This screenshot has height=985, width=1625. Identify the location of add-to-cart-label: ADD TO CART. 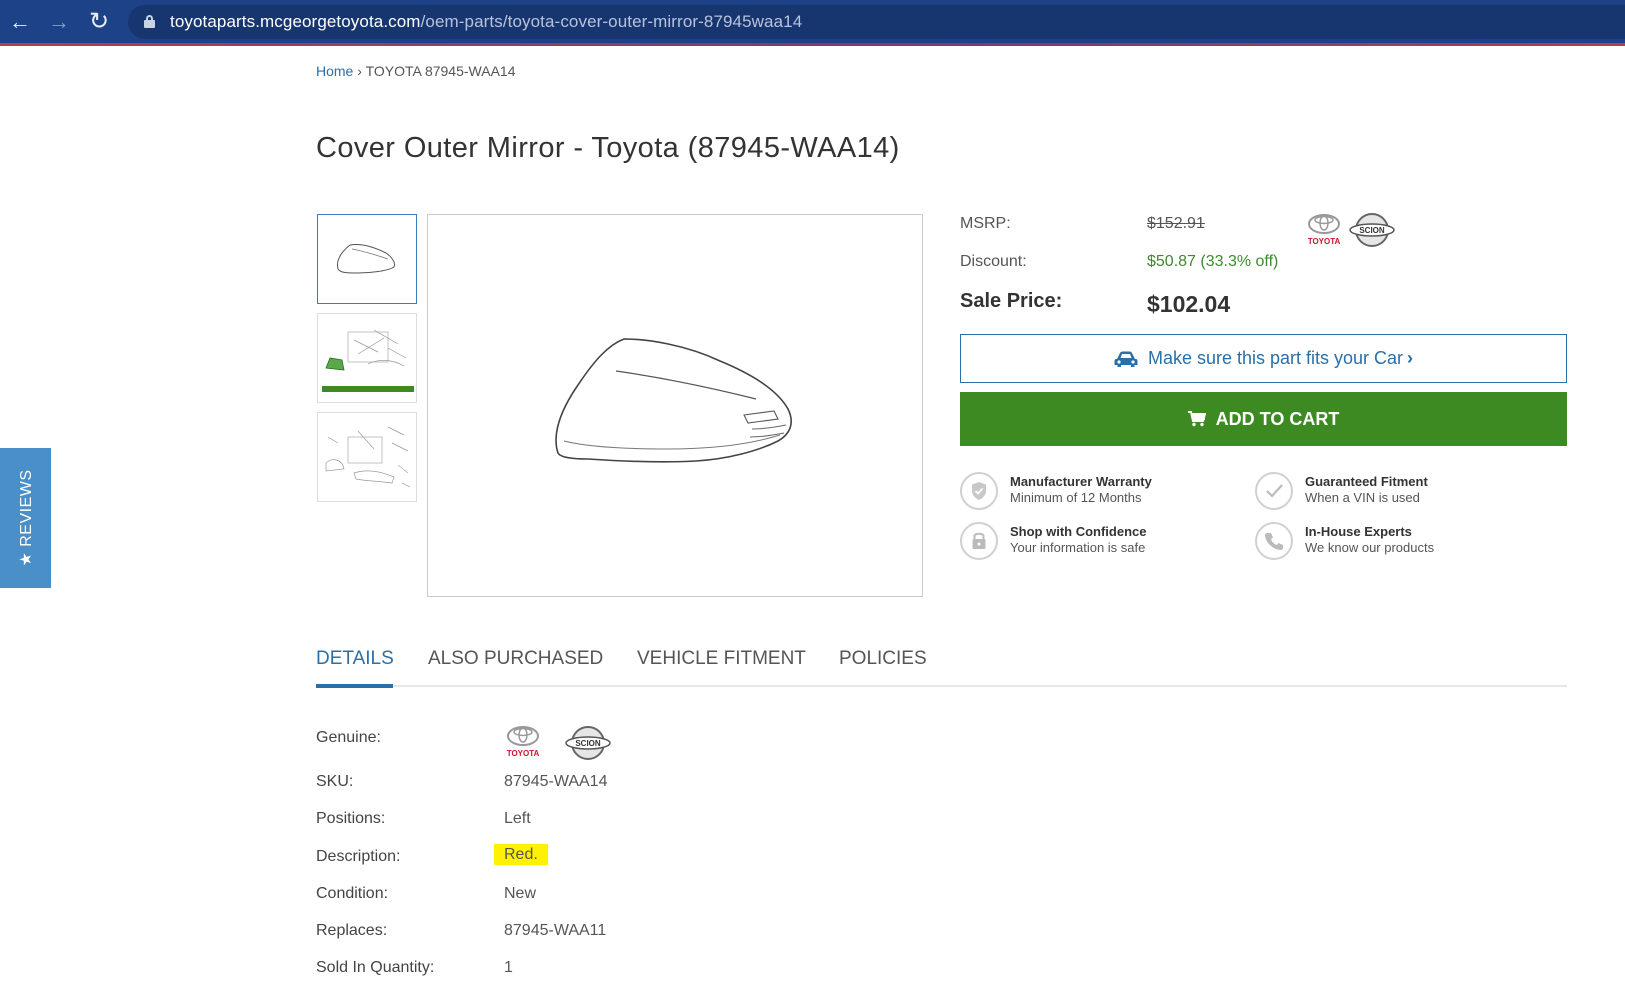
(1277, 418).